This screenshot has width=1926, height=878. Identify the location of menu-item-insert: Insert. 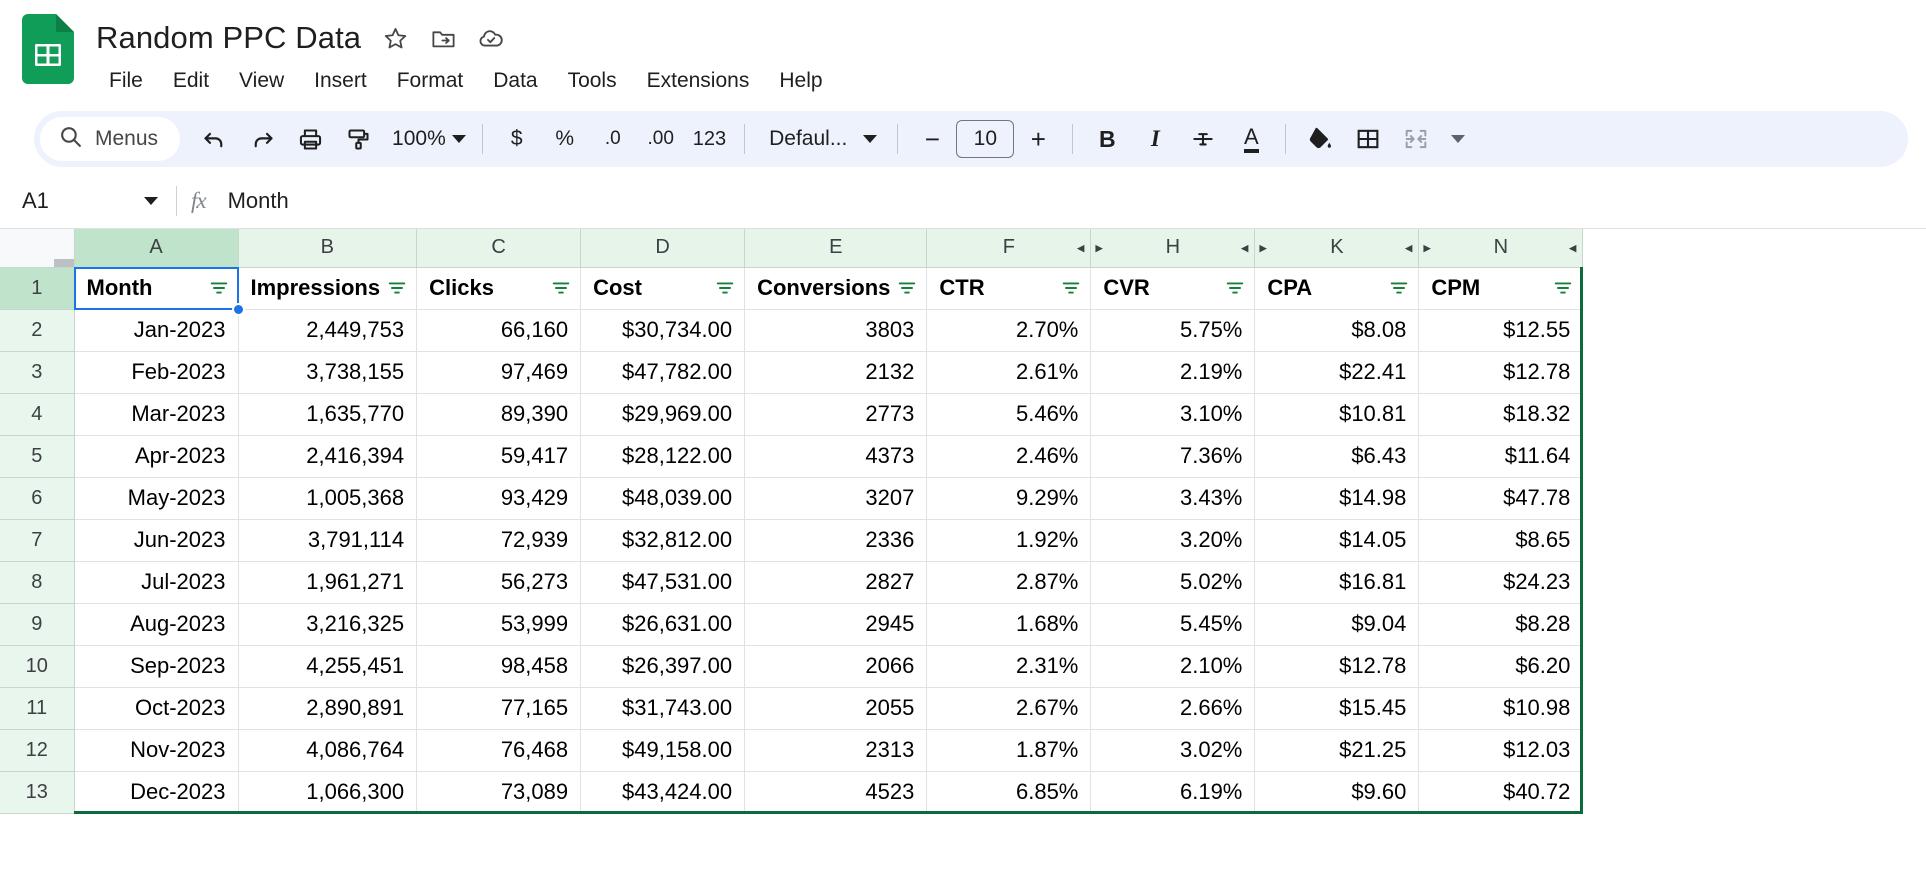
(340, 81).